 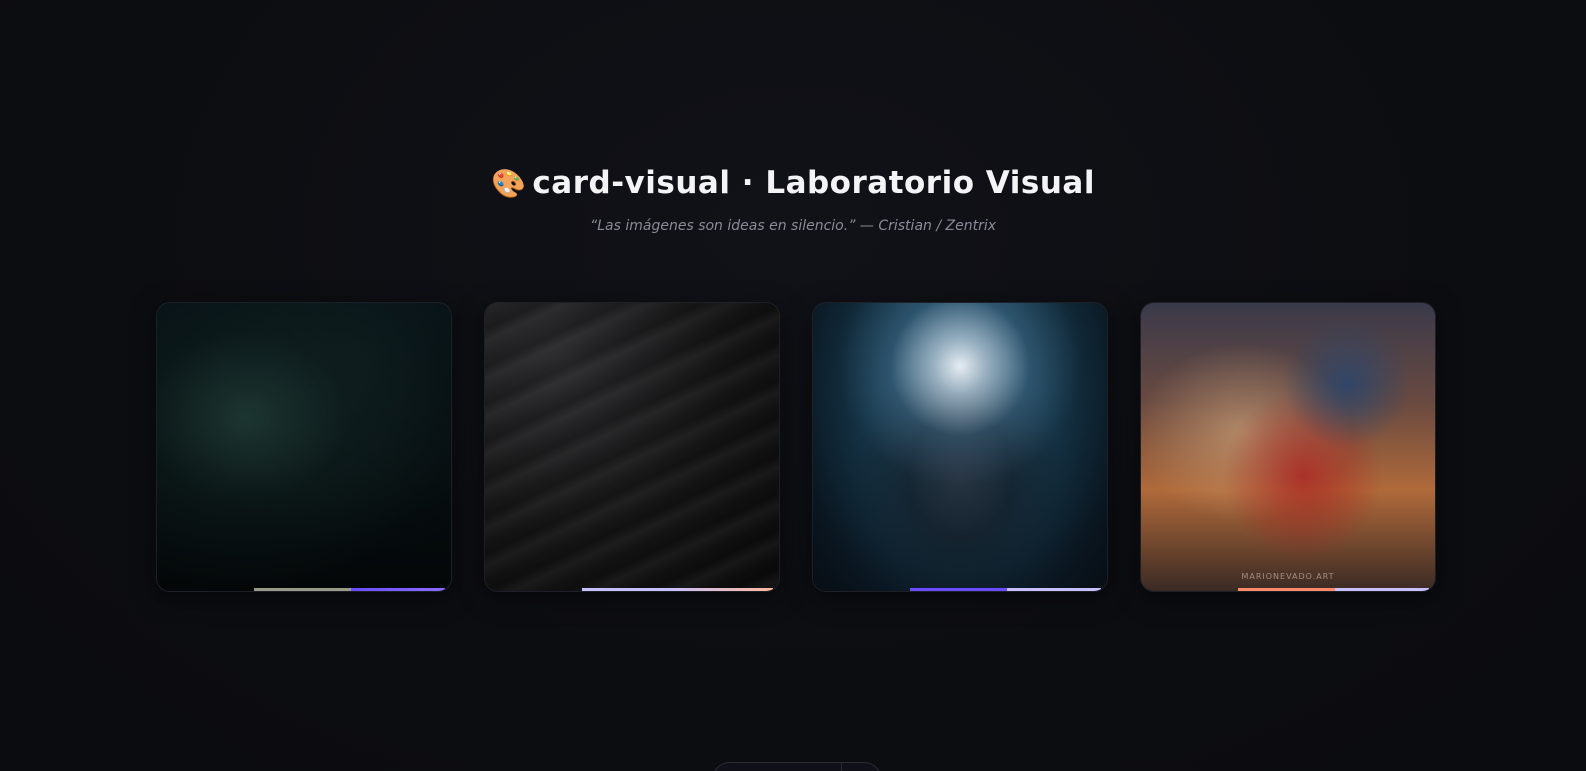 What do you see at coordinates (797, 766) in the screenshot?
I see `bottom-control-pill` at bounding box center [797, 766].